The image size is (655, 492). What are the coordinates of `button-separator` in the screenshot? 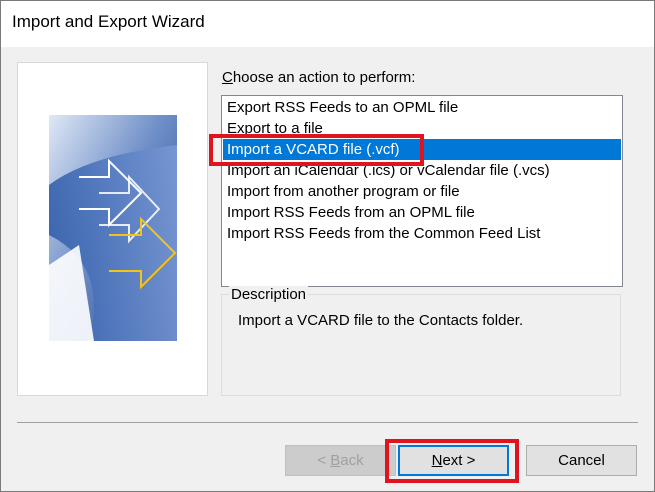 It's located at (327, 422).